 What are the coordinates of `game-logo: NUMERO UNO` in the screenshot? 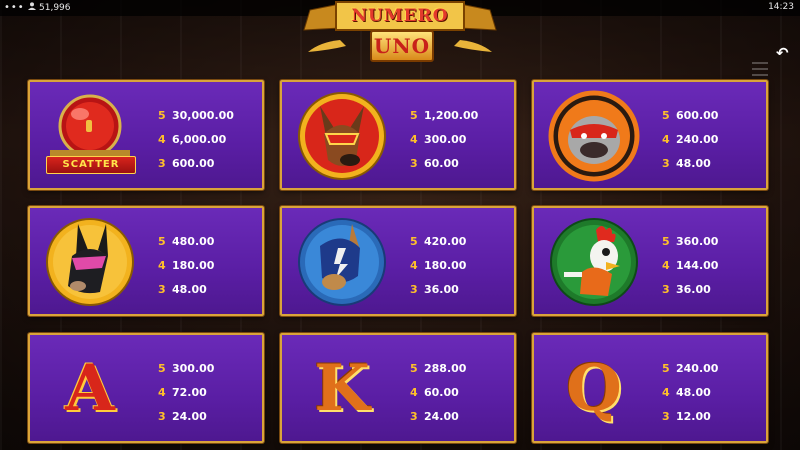 It's located at (400, 34).